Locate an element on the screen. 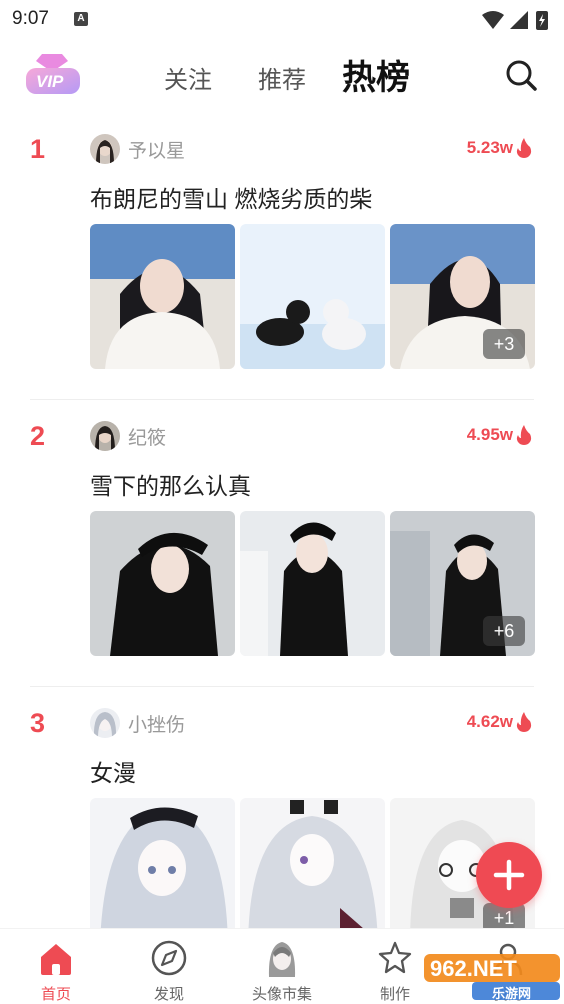  signal-icon is located at coordinates (519, 20).